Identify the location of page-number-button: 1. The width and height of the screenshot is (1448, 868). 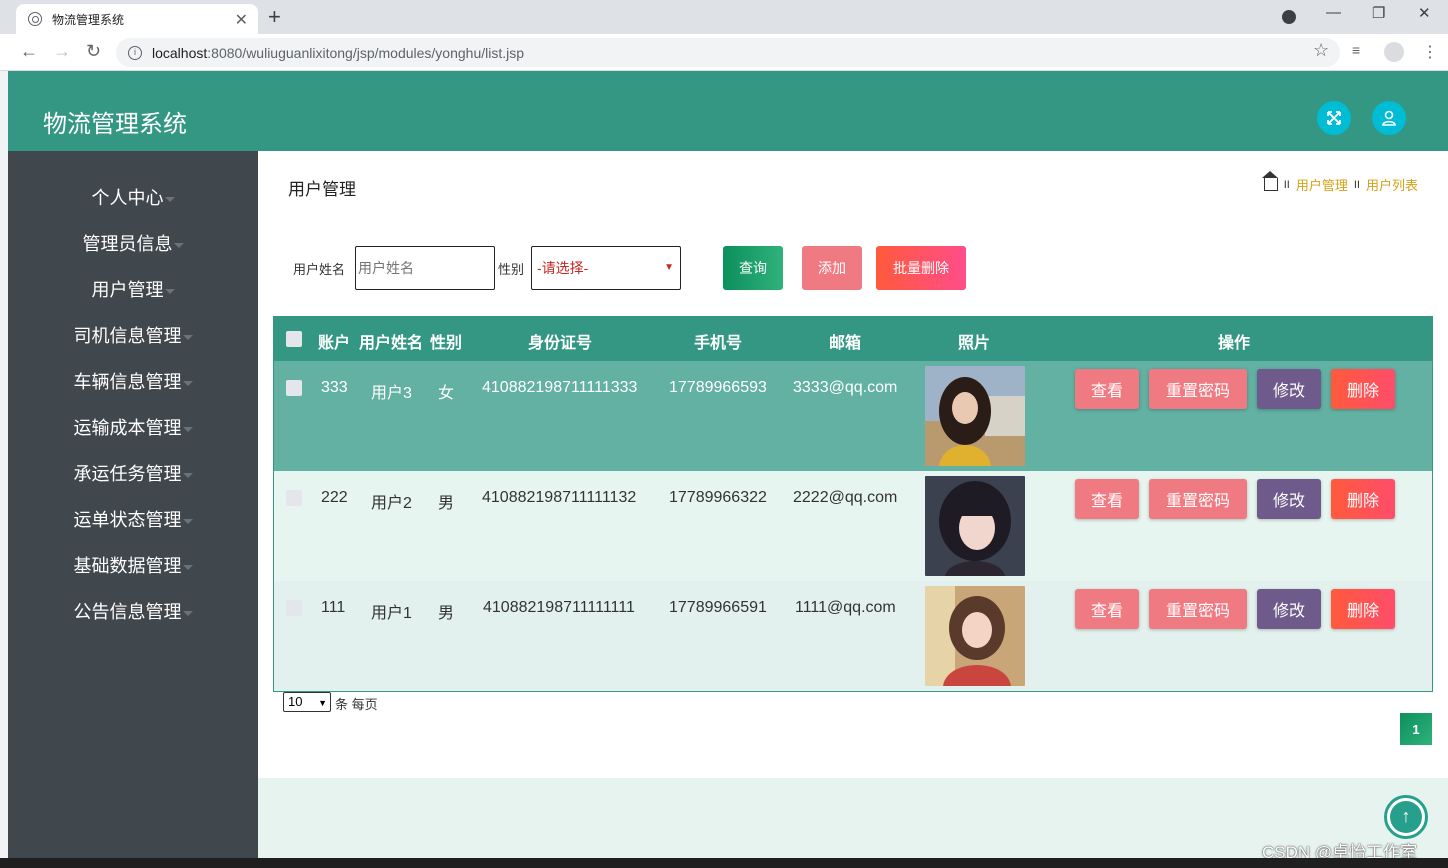
(1416, 729).